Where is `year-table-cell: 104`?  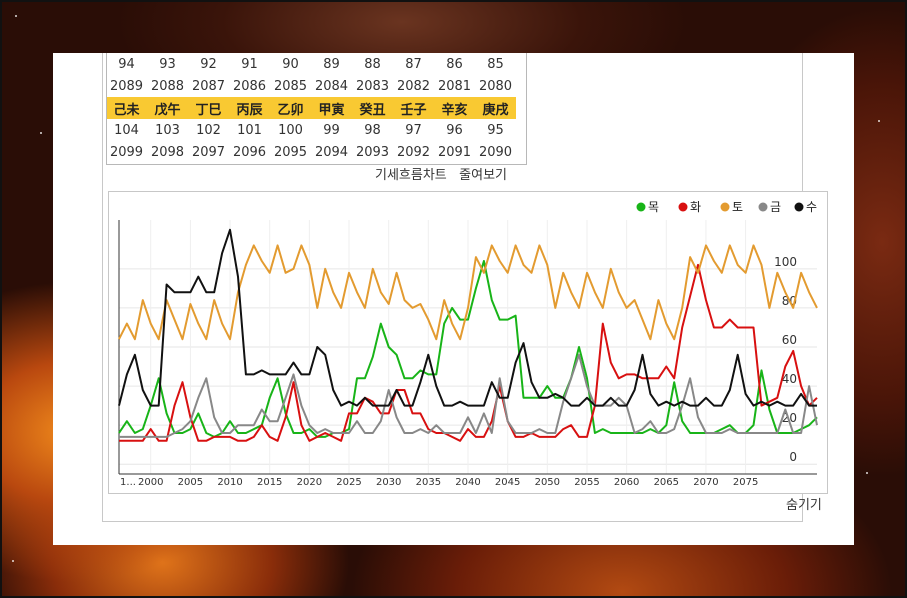
year-table-cell: 104 is located at coordinates (126, 130).